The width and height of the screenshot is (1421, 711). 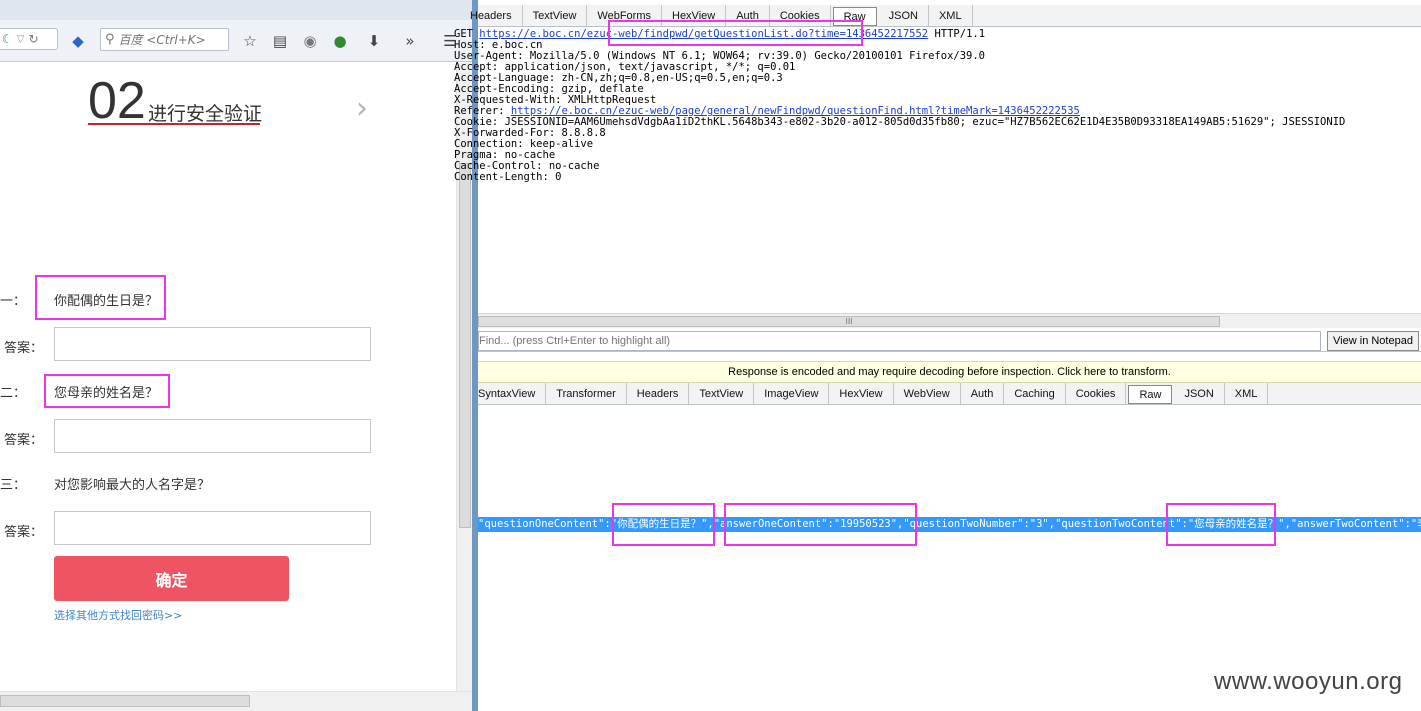 What do you see at coordinates (106, 393) in the screenshot?
I see `question-two-text: 您母亲的姓名是？` at bounding box center [106, 393].